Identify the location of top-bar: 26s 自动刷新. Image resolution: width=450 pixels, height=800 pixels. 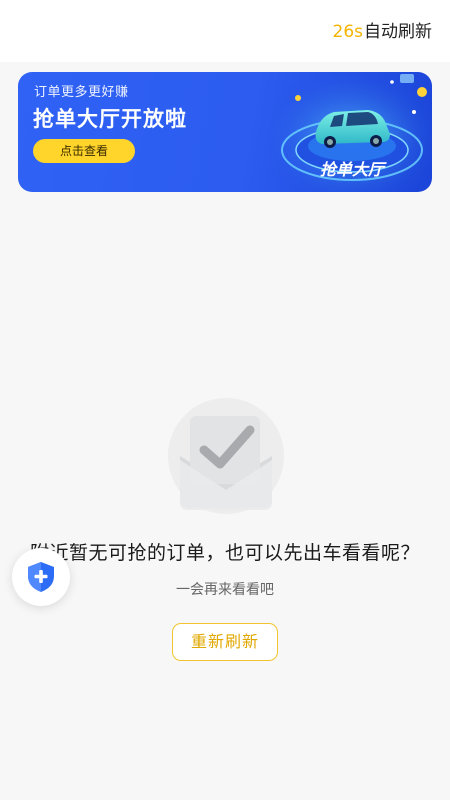
(225, 31).